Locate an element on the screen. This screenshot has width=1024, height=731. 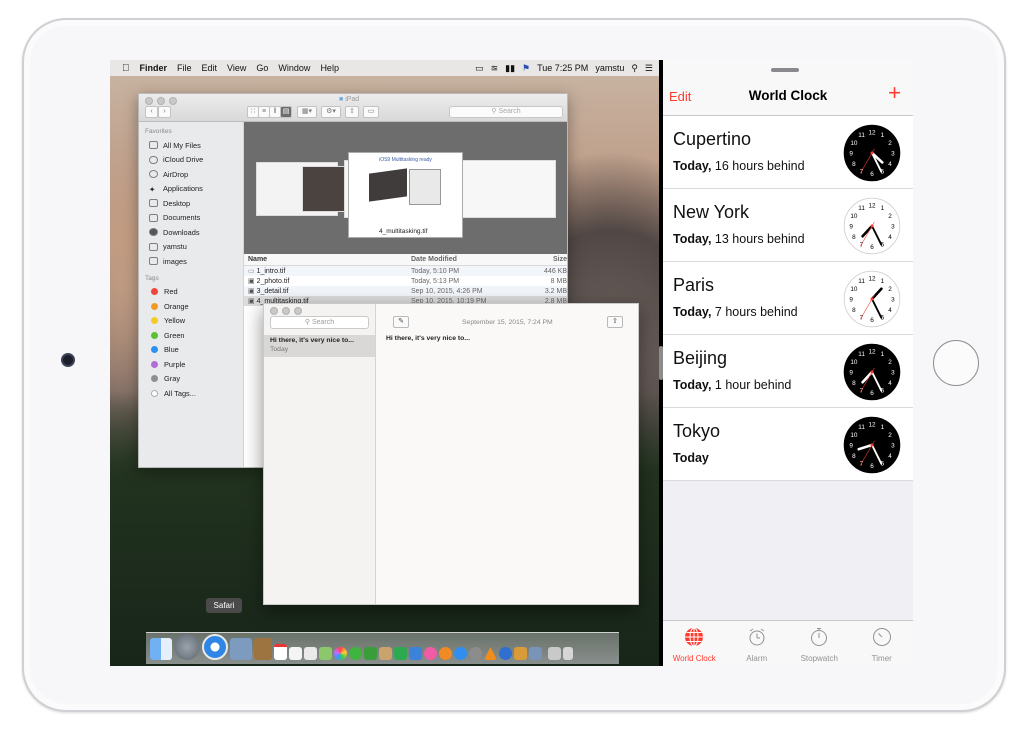
scanner-dock-icon is located at coordinates (535, 653).